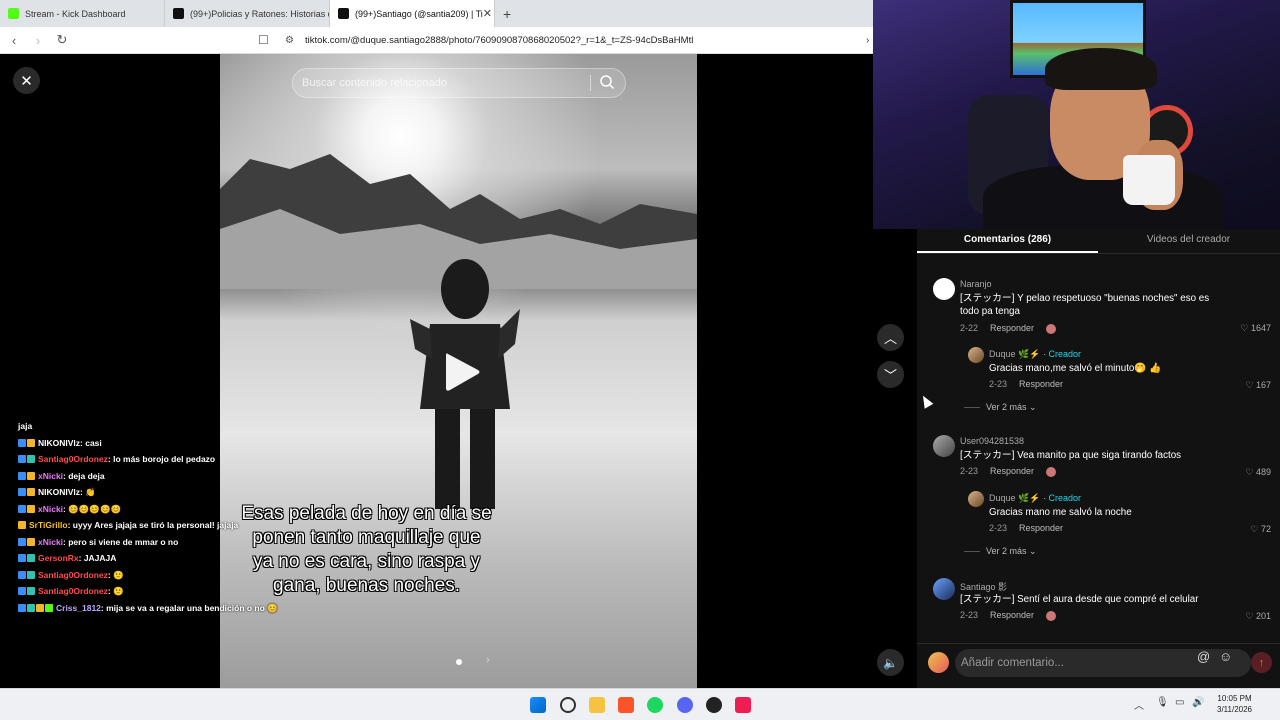 Image resolution: width=1280 pixels, height=720 pixels. Describe the element at coordinates (1263, 385) in the screenshot. I see `likes-value: 167` at that location.